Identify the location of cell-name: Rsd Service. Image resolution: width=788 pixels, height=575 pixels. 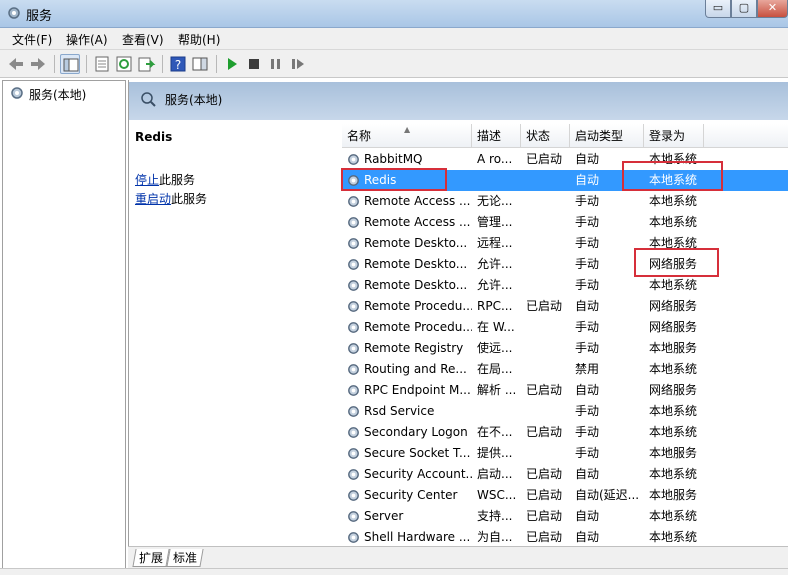
(399, 411).